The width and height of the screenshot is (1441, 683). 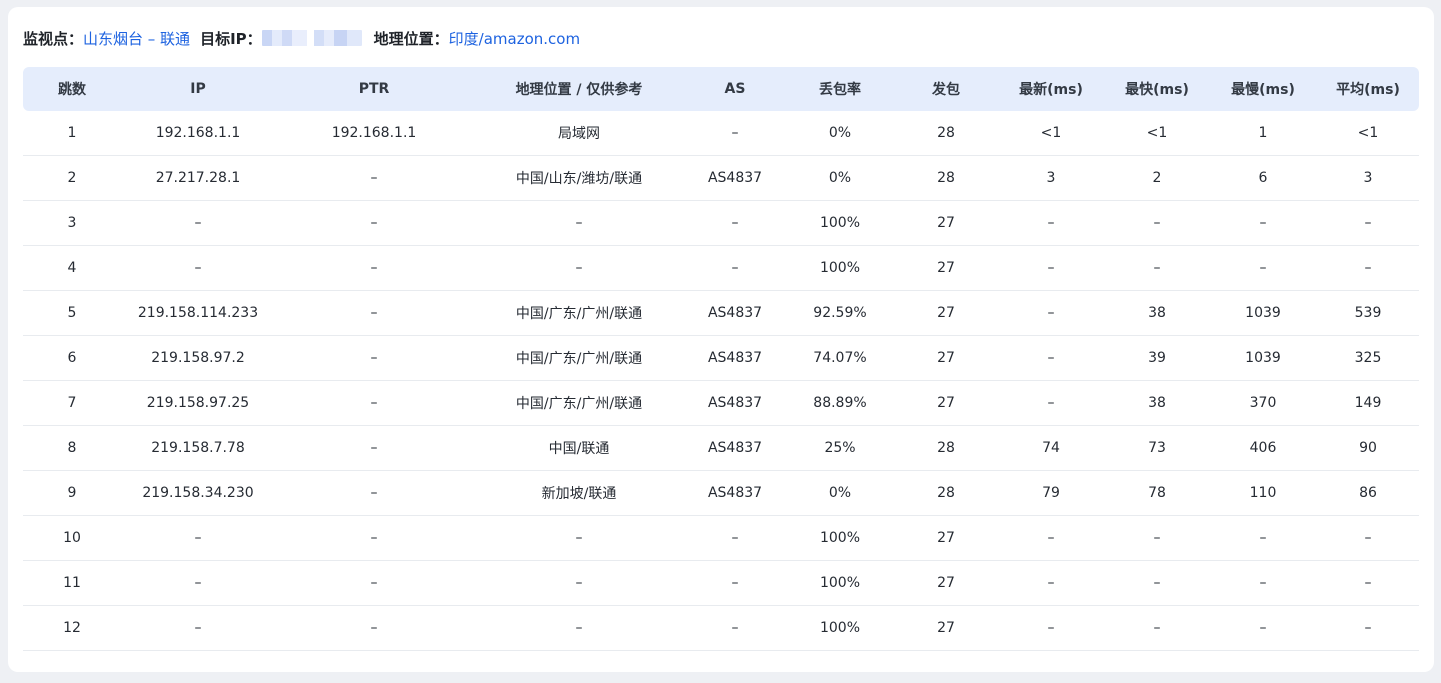 I want to click on table-cell: 1039, so click(x=1263, y=313).